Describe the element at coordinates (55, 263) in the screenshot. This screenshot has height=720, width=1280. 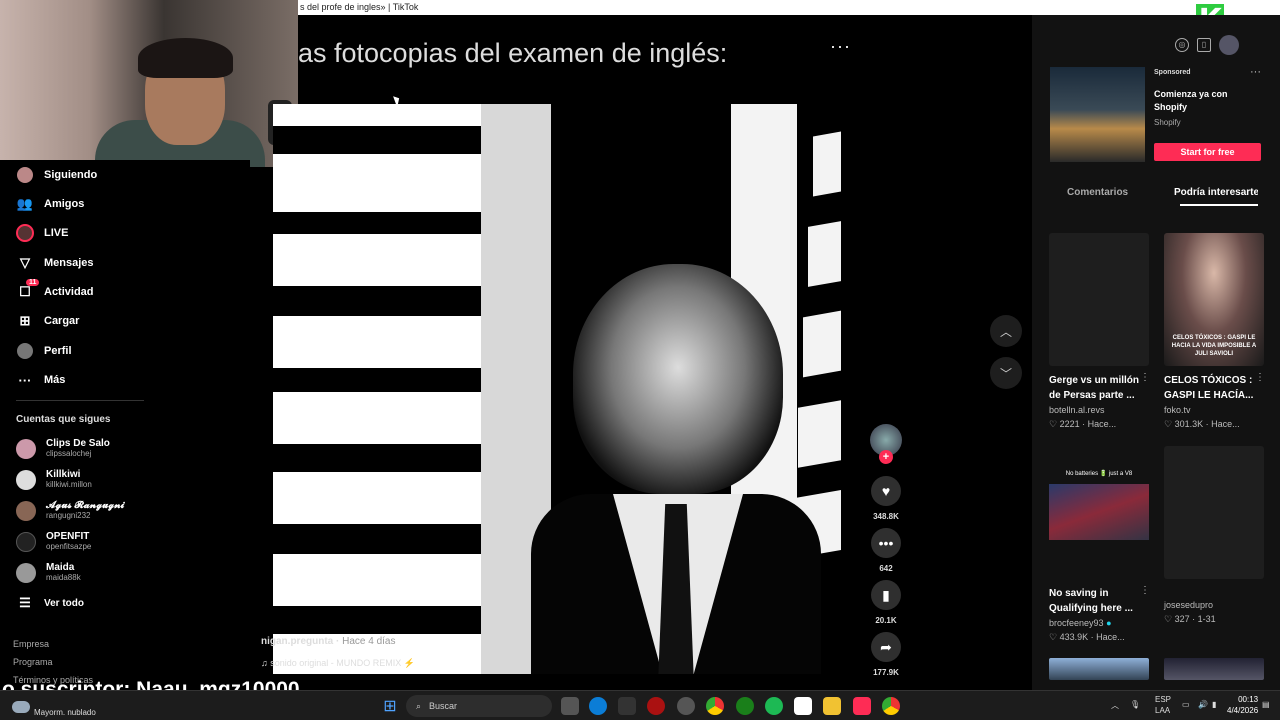
I see `nav-messages: ▽ Mensajes` at that location.